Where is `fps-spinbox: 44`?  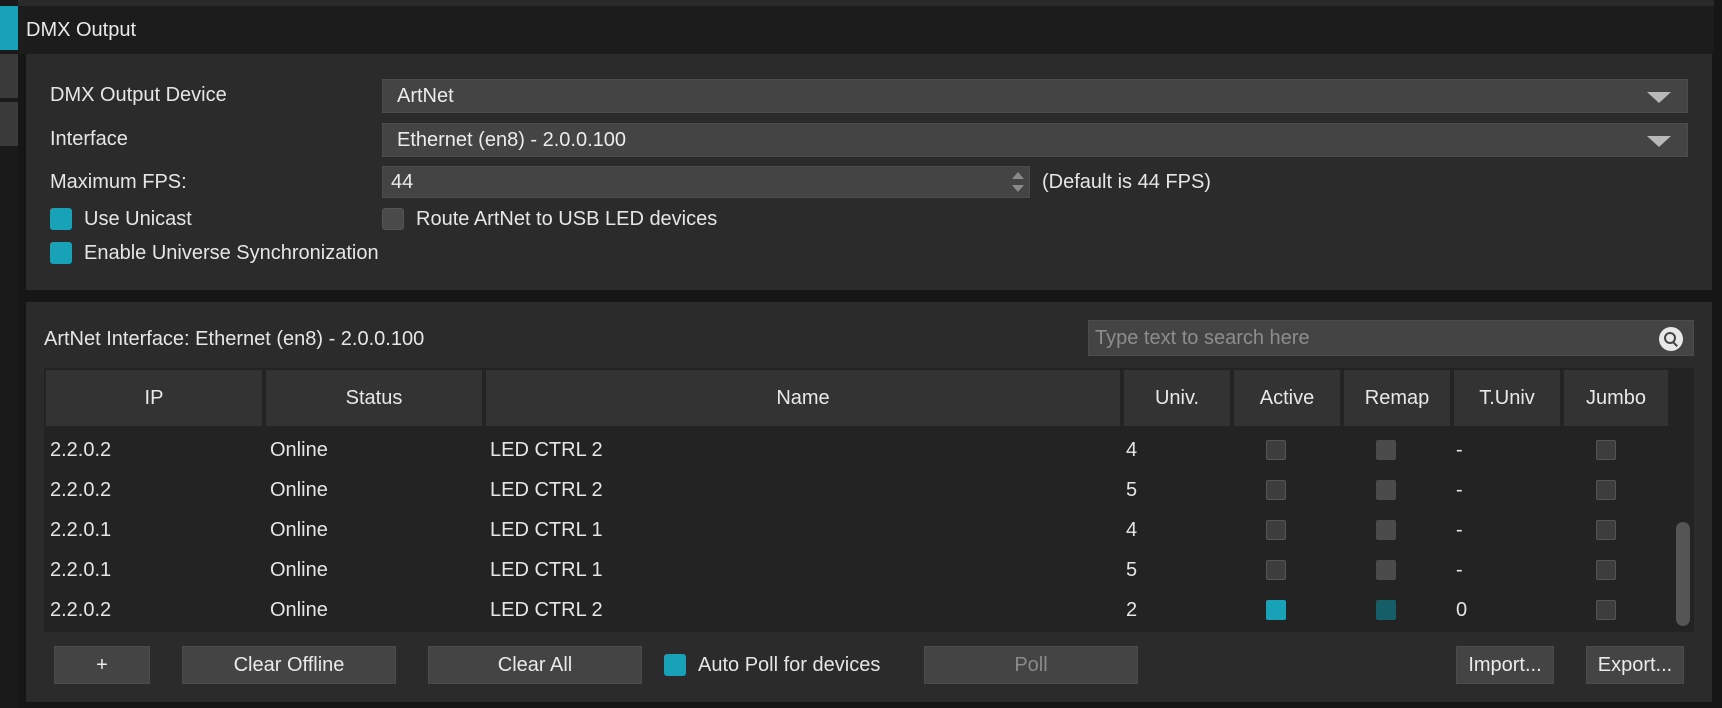
fps-spinbox: 44 is located at coordinates (706, 182).